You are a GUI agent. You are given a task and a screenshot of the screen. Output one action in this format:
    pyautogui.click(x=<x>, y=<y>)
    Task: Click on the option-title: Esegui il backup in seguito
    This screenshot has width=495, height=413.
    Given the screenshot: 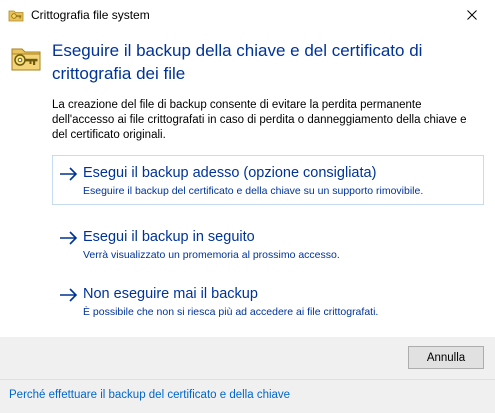 What is the action you would take?
    pyautogui.click(x=169, y=237)
    